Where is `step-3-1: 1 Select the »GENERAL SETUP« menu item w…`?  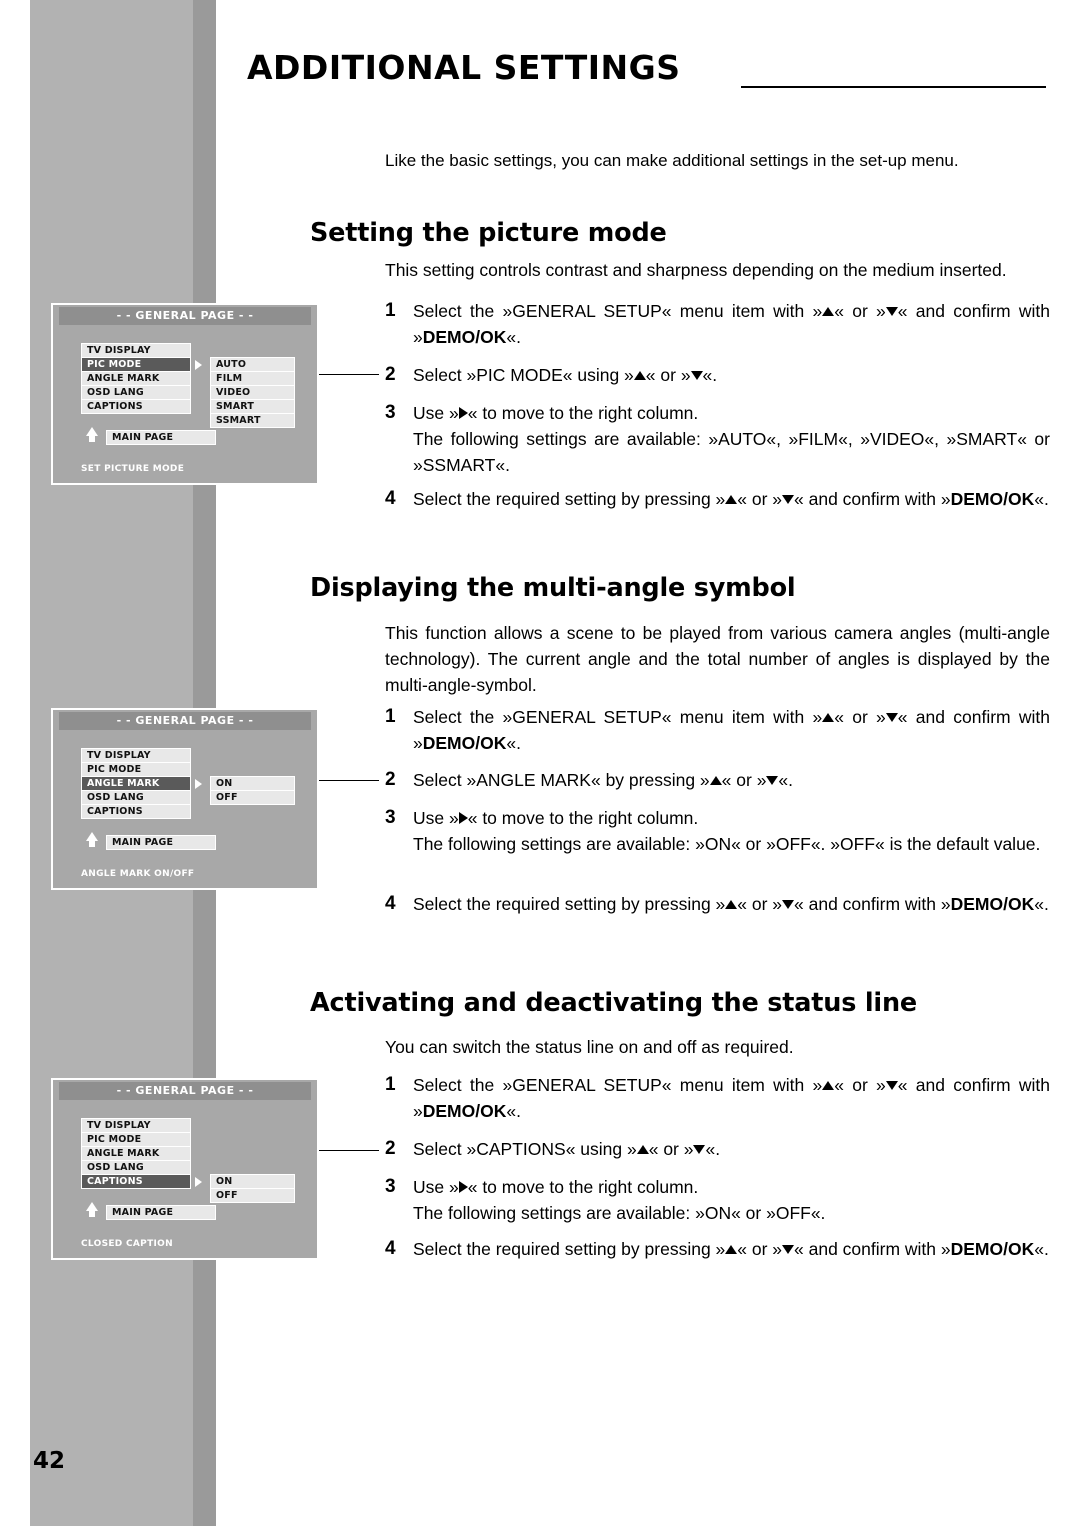
step-3-1: 1 Select the »GENERAL SETUP« menu item w… is located at coordinates (717, 1098).